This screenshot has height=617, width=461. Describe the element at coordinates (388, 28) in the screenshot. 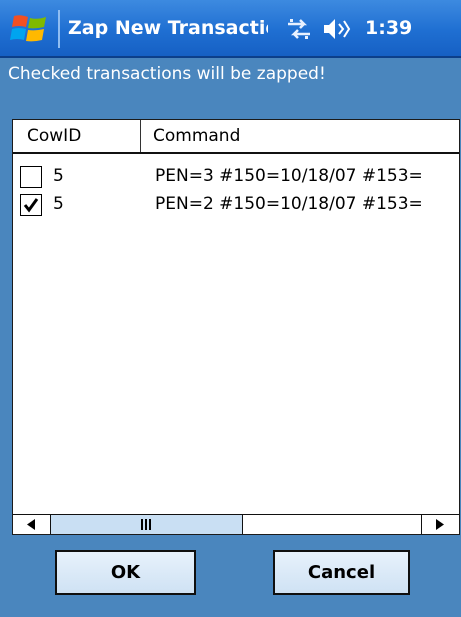

I see `clock: 1:39` at that location.